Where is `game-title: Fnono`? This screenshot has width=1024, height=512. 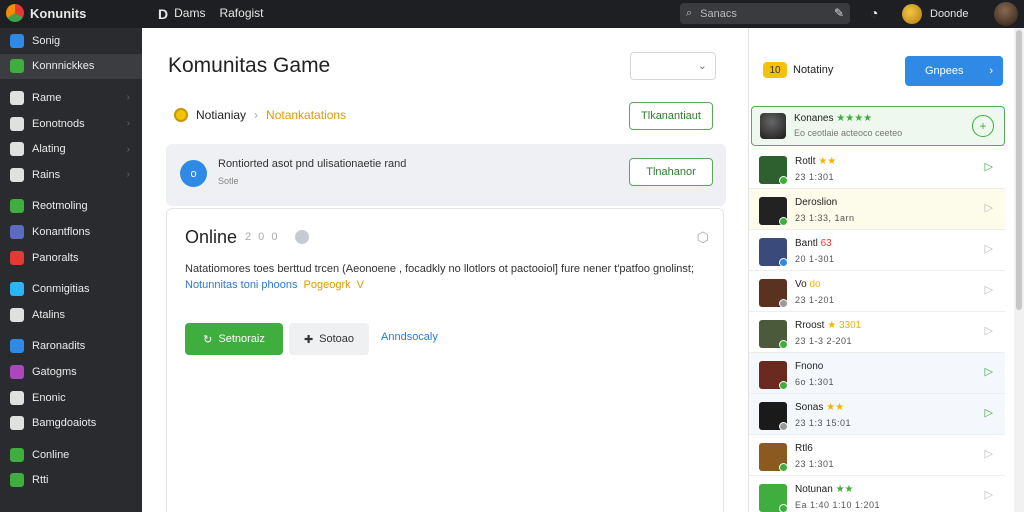 game-title: Fnono is located at coordinates (809, 366).